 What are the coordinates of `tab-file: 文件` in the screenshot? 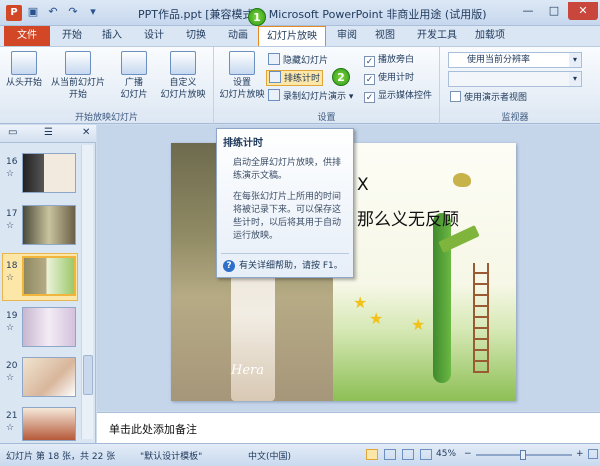 It's located at (27, 36).